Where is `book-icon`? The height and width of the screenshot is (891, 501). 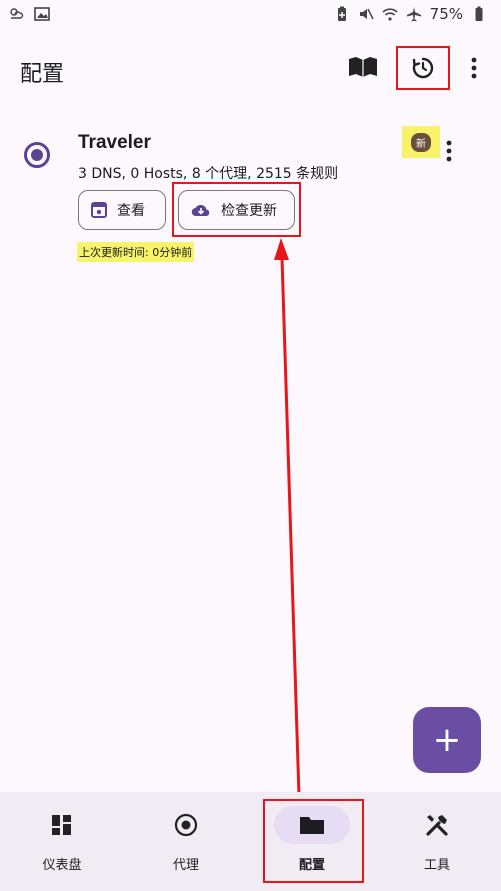 book-icon is located at coordinates (363, 67).